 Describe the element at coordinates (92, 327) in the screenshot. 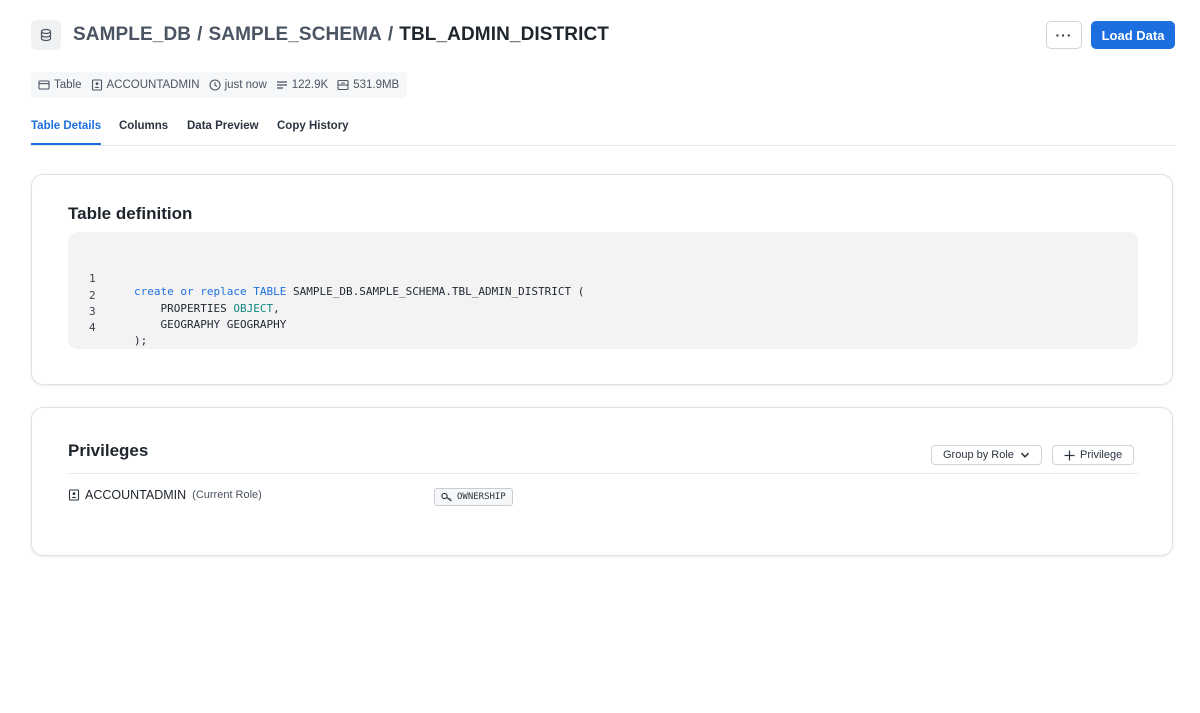

I see `line-number: 4` at that location.